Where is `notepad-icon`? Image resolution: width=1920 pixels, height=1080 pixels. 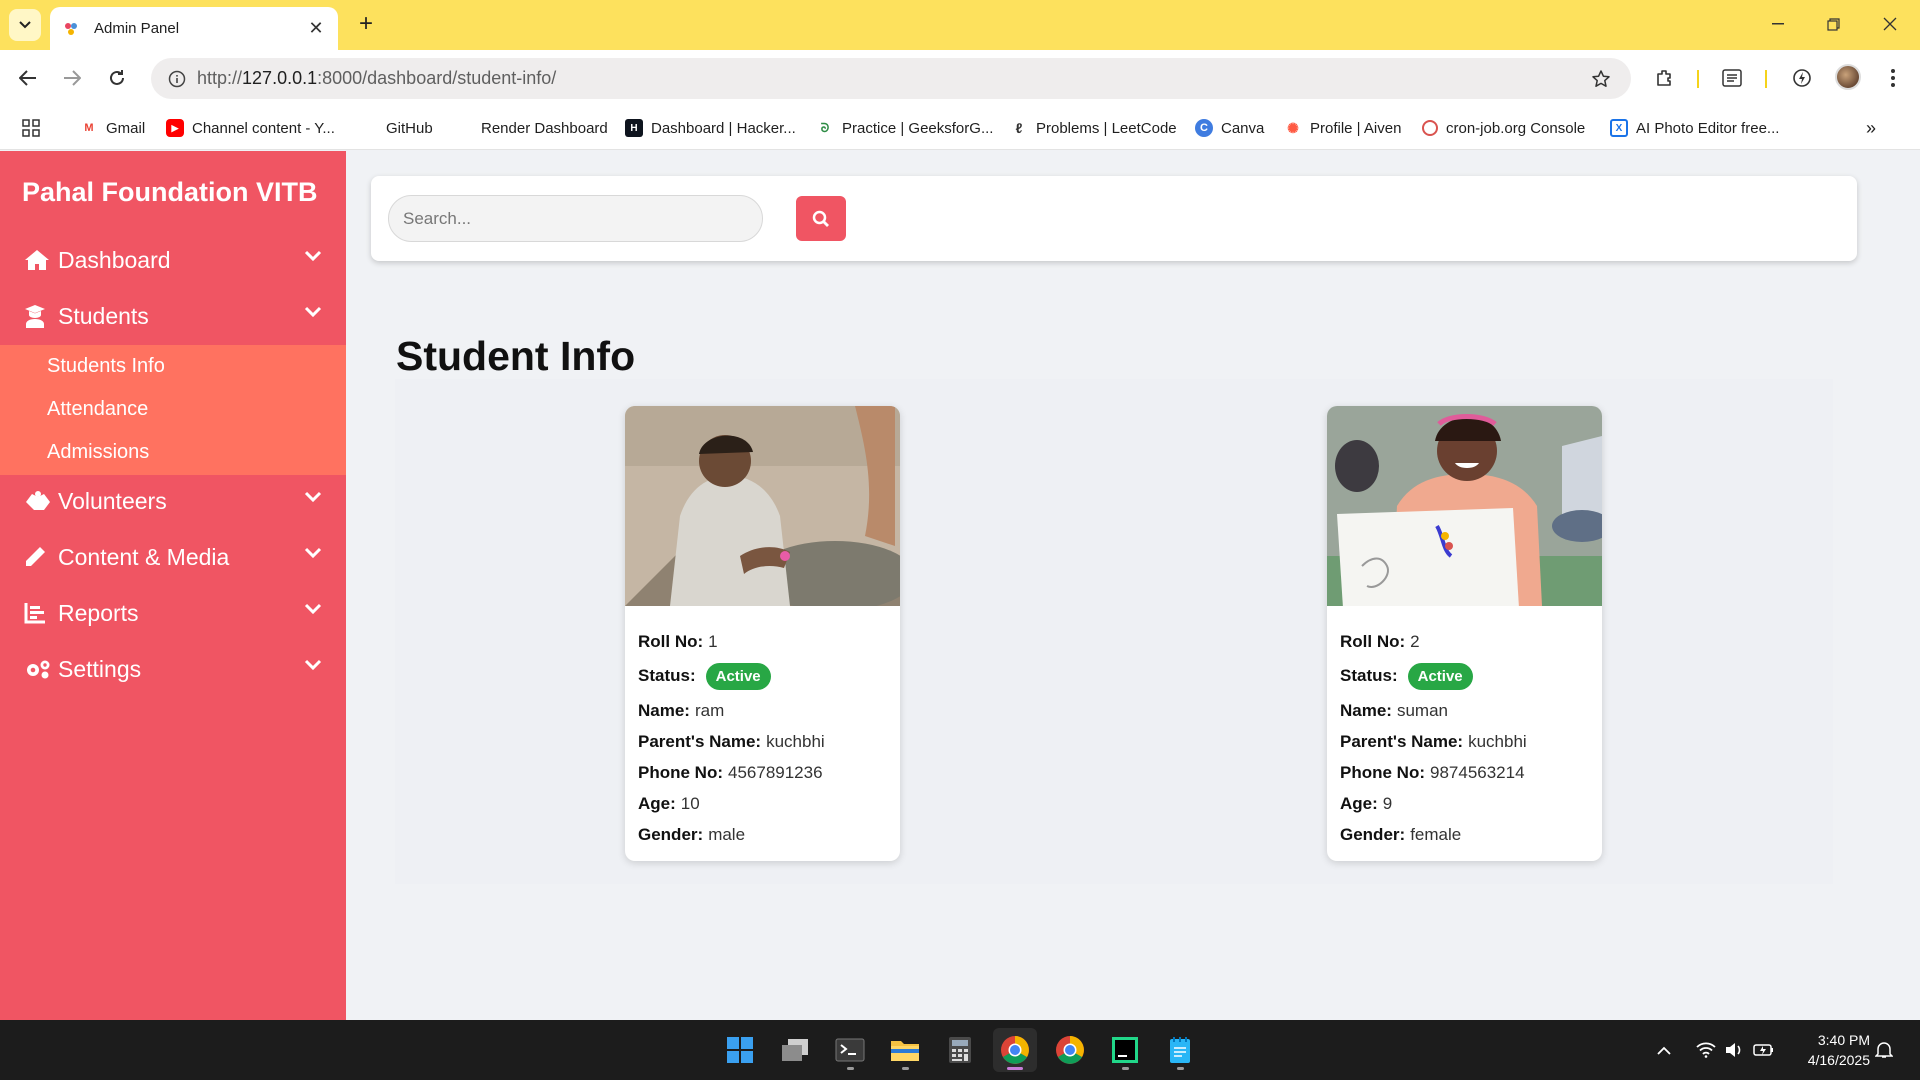 notepad-icon is located at coordinates (1180, 1050).